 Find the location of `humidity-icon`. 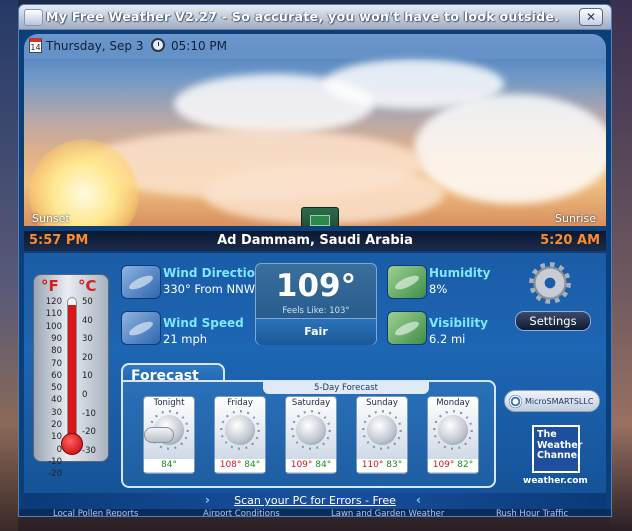

humidity-icon is located at coordinates (407, 282).